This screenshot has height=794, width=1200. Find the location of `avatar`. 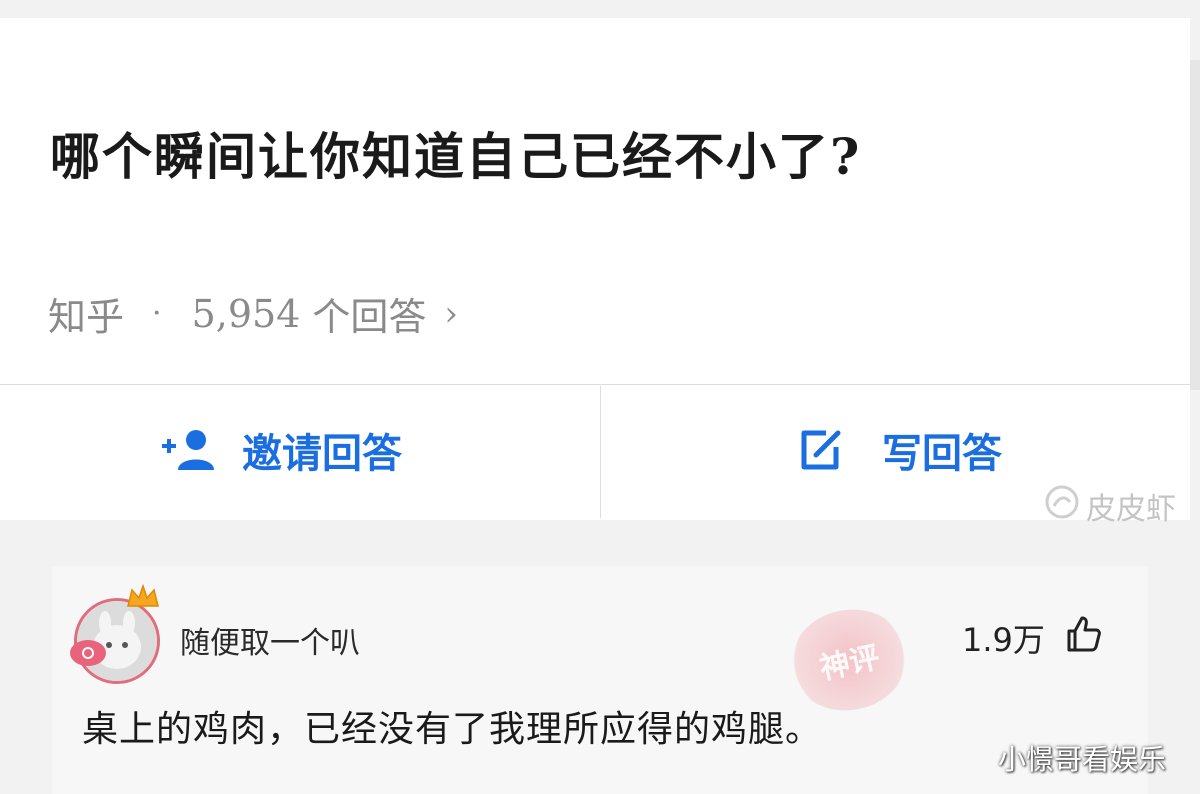

avatar is located at coordinates (116, 633).